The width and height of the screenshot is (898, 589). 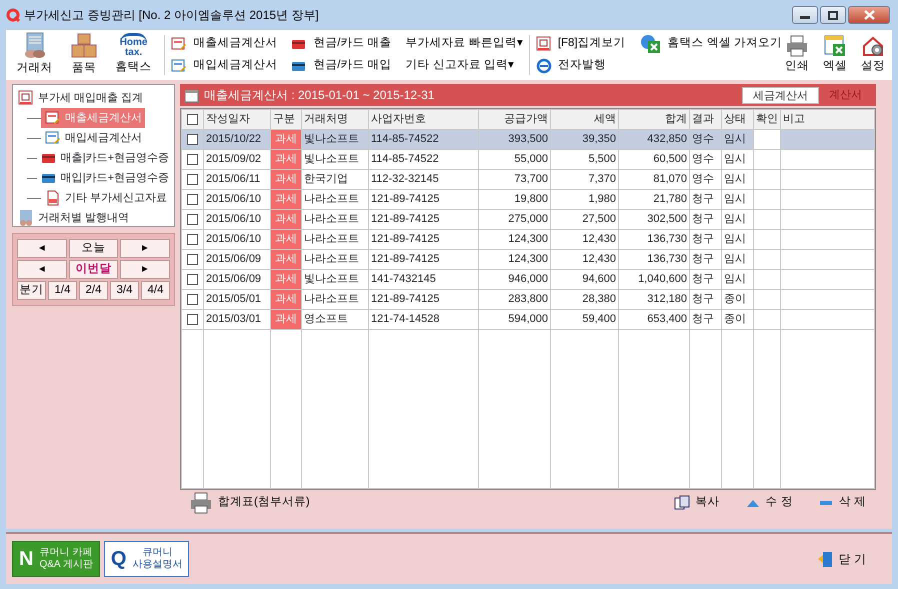 I want to click on toolbar-button: 인쇄, so click(x=797, y=55).